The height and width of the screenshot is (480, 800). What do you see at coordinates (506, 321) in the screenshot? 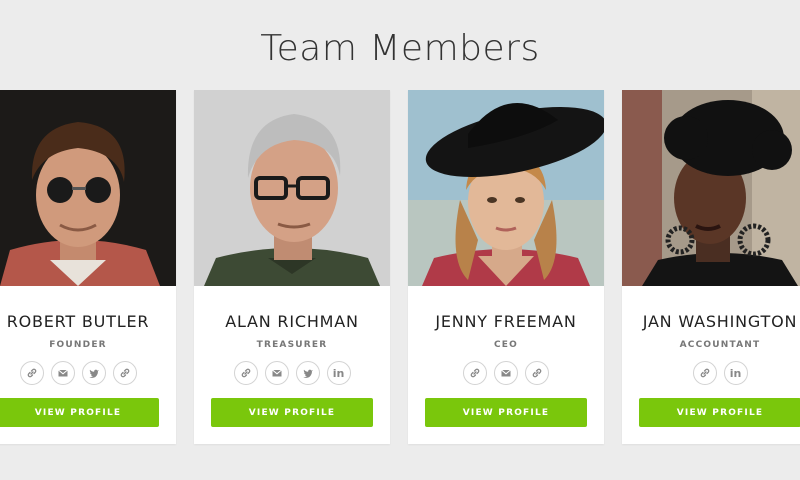
I see `member-name: JENNY FREEMAN` at bounding box center [506, 321].